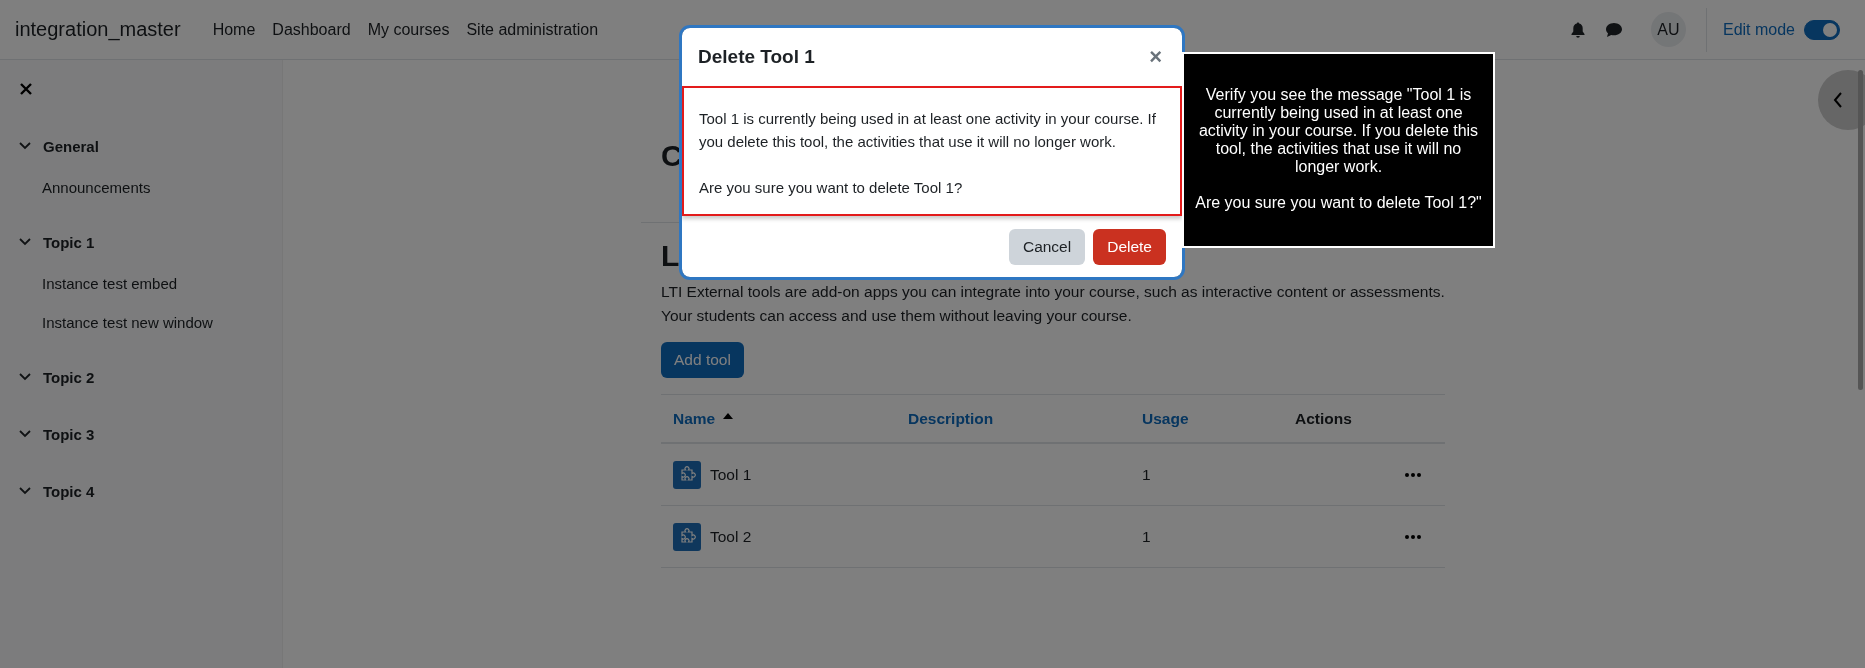 This screenshot has height=668, width=1865. What do you see at coordinates (69, 242) in the screenshot?
I see `section-link: Topic 1` at bounding box center [69, 242].